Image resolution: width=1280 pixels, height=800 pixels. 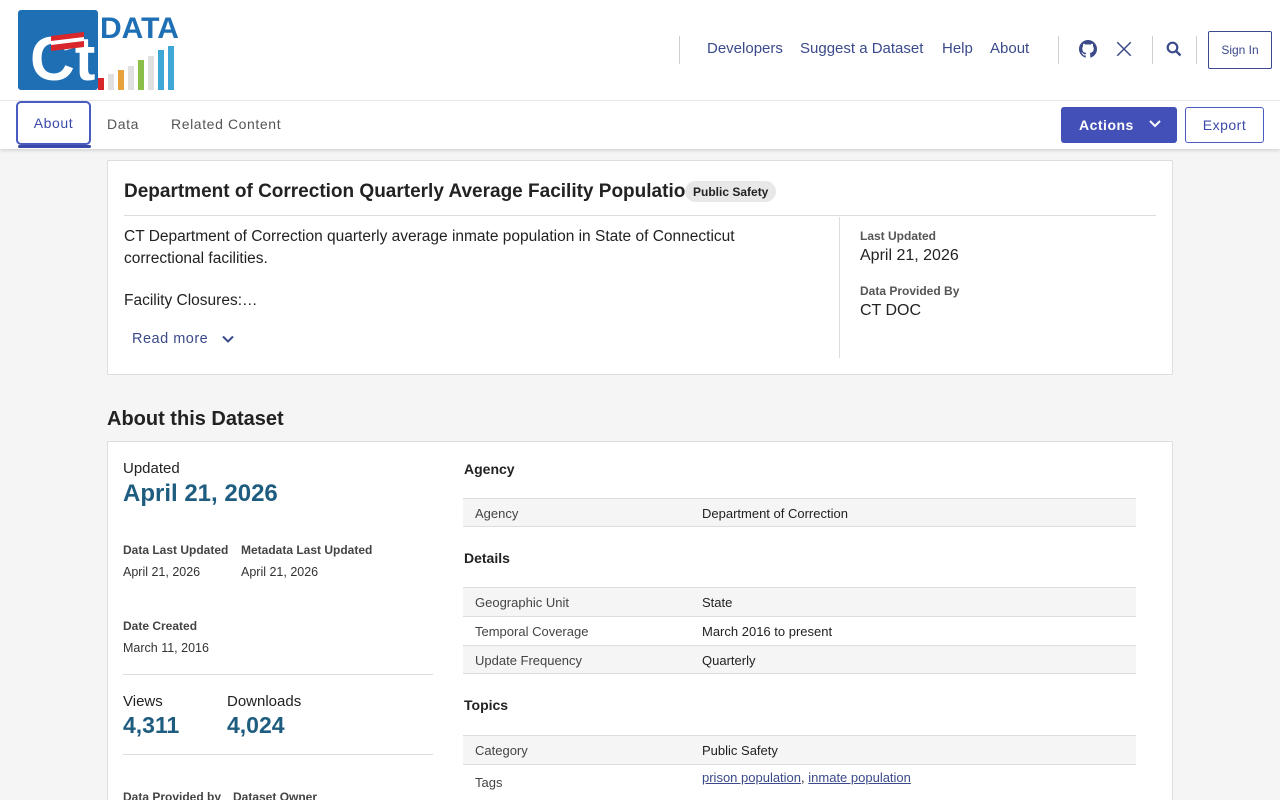 I want to click on nav-developers: Developers, so click(x=745, y=48).